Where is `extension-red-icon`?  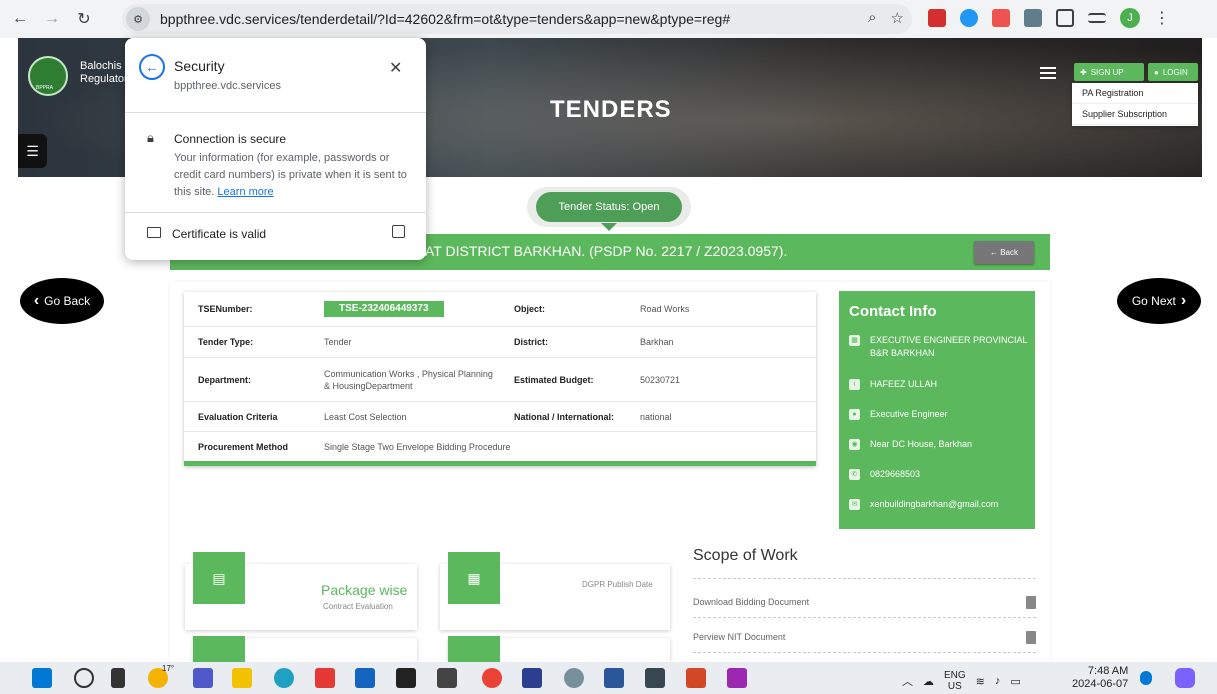
extension-red-icon is located at coordinates (937, 18).